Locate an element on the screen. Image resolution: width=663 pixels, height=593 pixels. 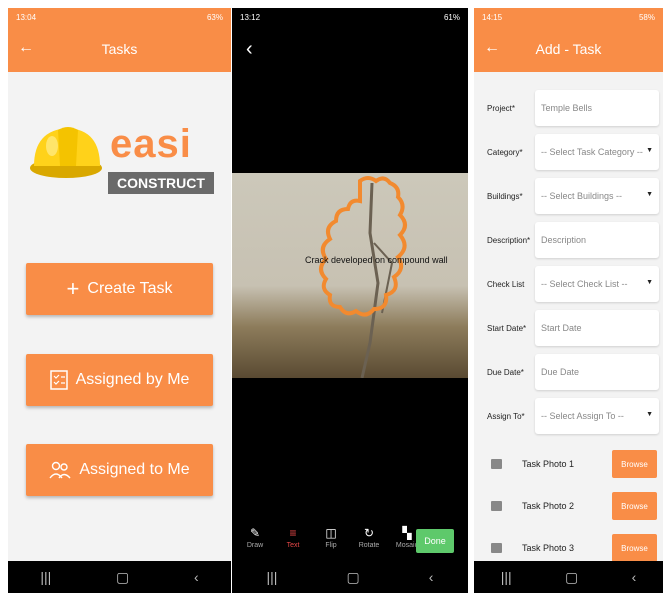
task-photo-row-2: Task Photo 2 Browse is located at coordinates (568, 507).